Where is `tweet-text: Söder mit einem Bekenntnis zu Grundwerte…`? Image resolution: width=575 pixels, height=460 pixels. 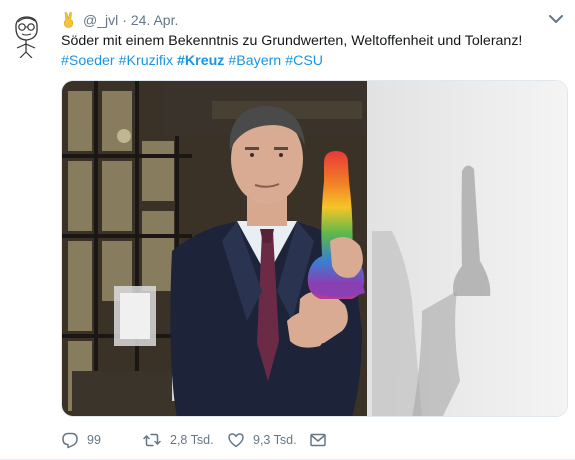 tweet-text: Söder mit einem Bekenntnis zu Grundwerte… is located at coordinates (292, 41).